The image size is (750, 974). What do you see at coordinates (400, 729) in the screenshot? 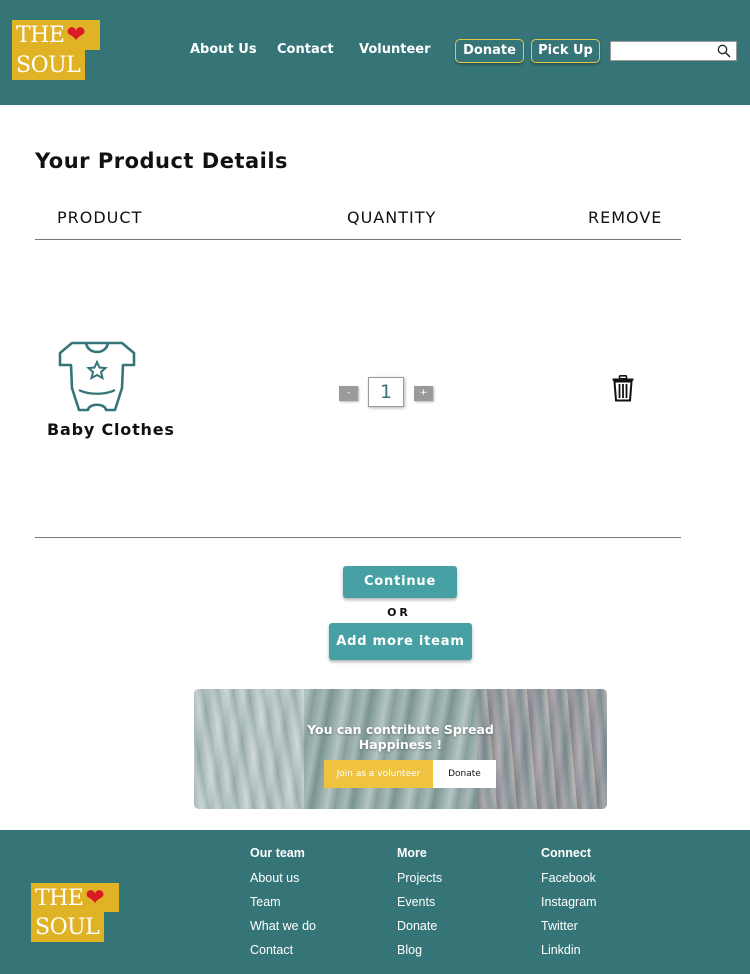
I see `banner-text-line-1: You can contribute Spread` at bounding box center [400, 729].